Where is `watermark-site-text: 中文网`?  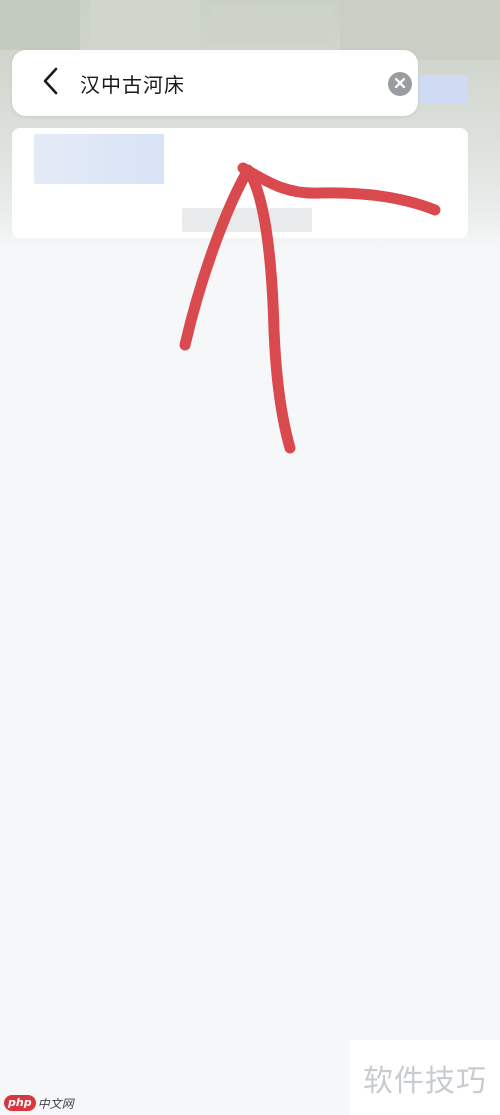 watermark-site-text: 中文网 is located at coordinates (55, 1103).